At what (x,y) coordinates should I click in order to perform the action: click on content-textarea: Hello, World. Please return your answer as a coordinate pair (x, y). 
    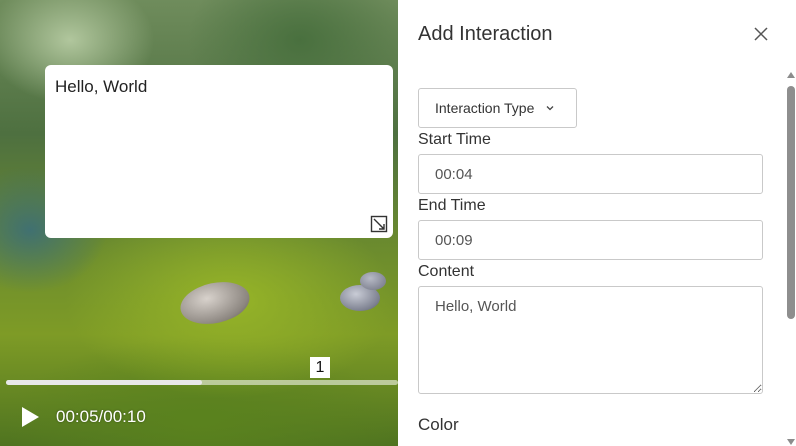
    Looking at the image, I should click on (590, 340).